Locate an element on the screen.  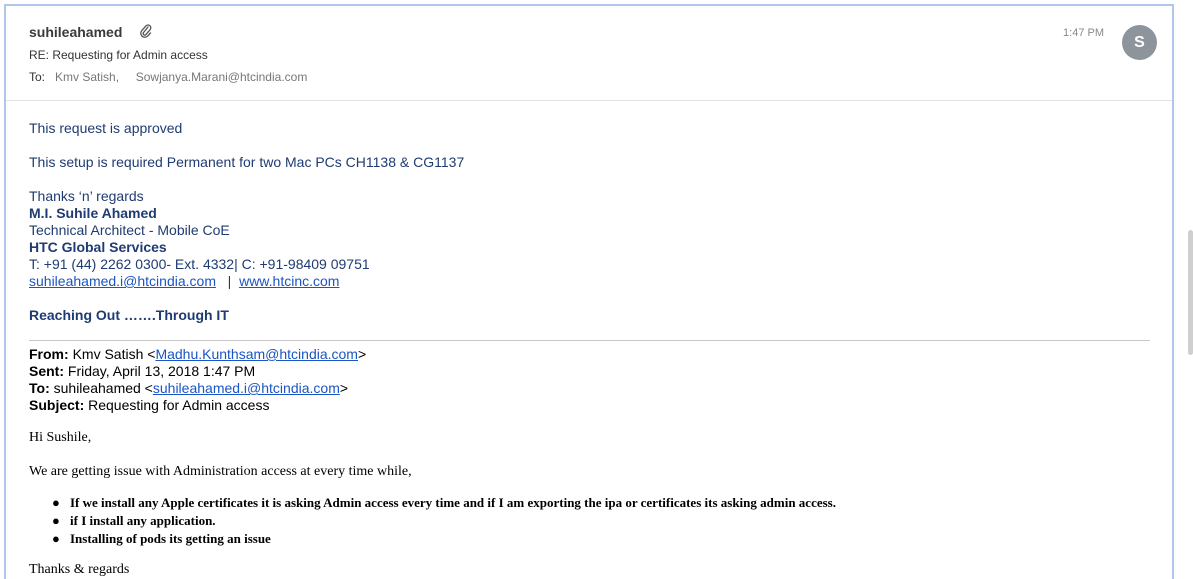
from-email-link: Madhu.Kunthsam@htcindia.com is located at coordinates (256, 354).